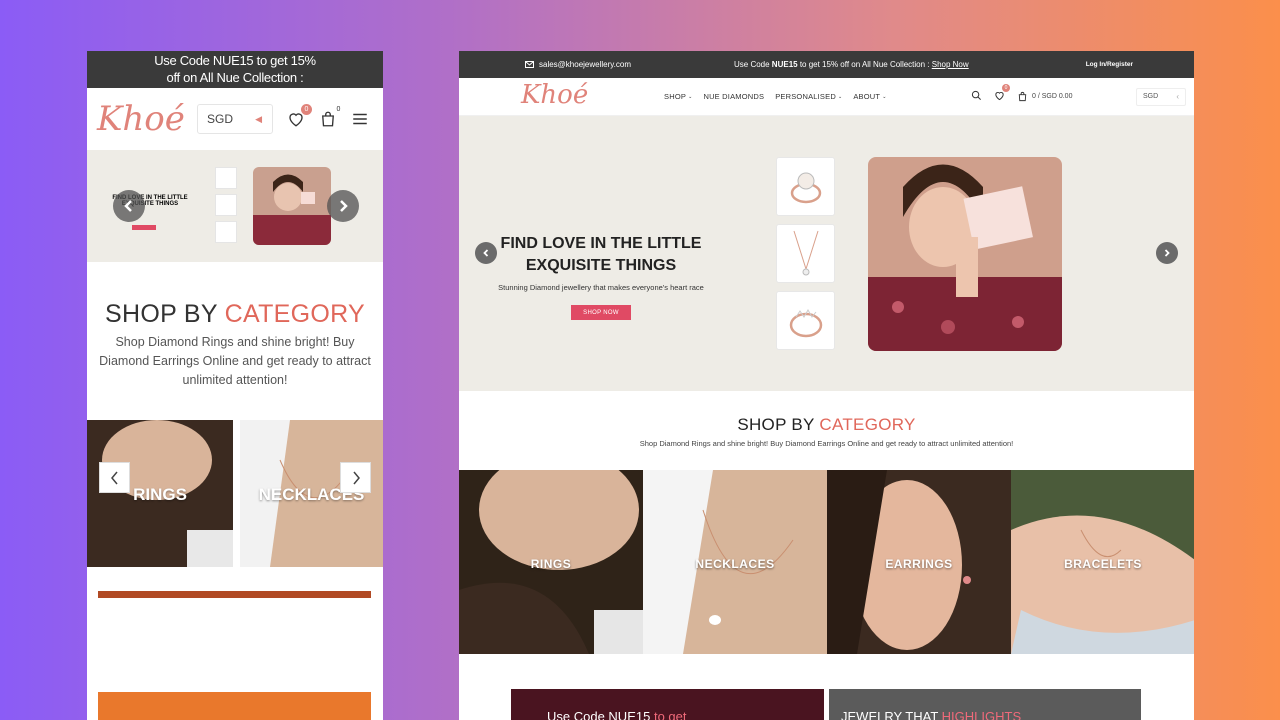 This screenshot has height=720, width=1280. I want to click on mobile-banner-strip, so click(234, 594).